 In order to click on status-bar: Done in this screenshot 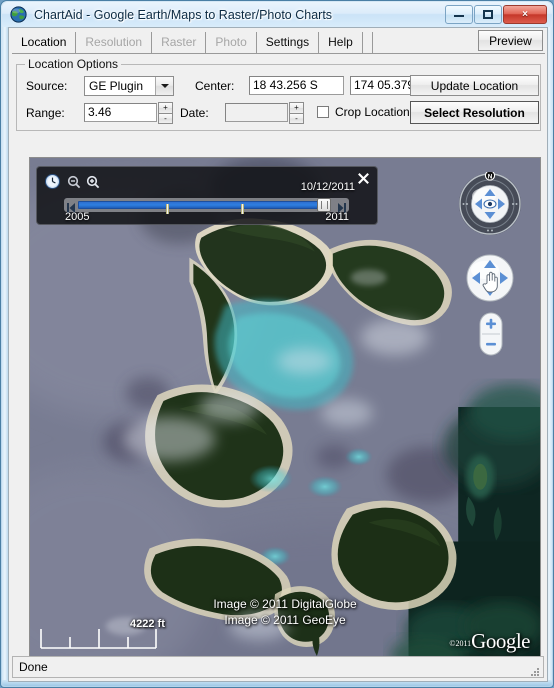, I will do `click(278, 667)`.